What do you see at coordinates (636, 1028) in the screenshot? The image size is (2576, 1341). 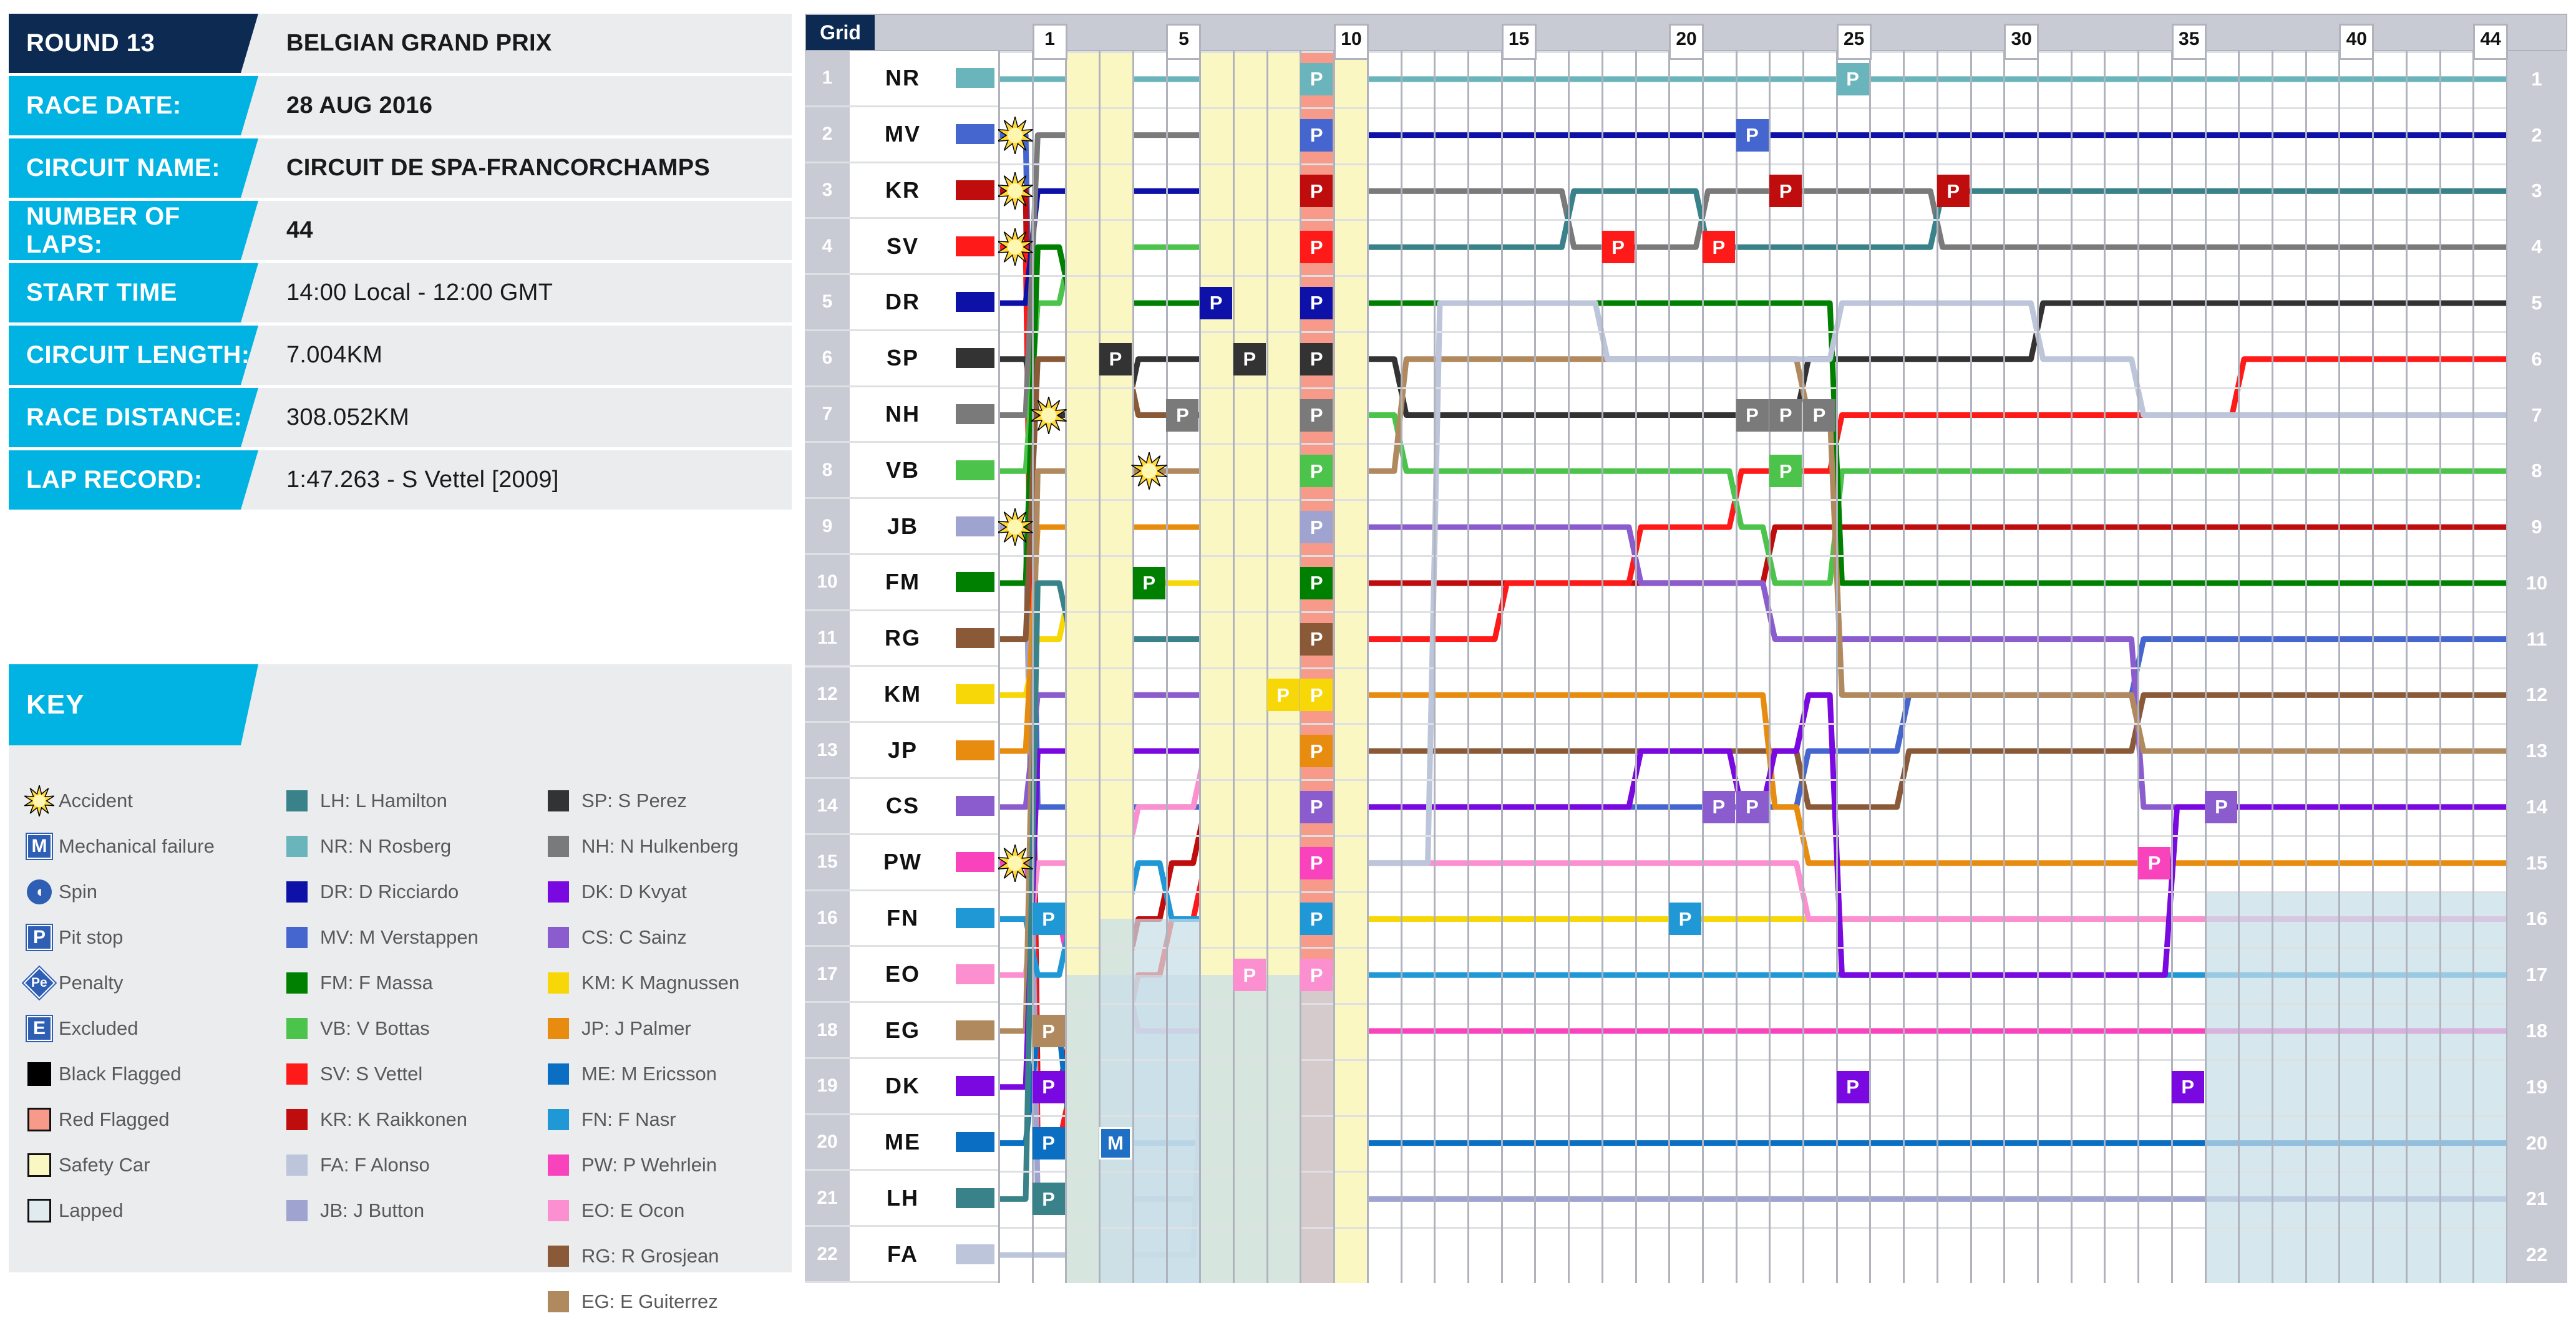 I see `key-driver-label: JP: J Palmer` at bounding box center [636, 1028].